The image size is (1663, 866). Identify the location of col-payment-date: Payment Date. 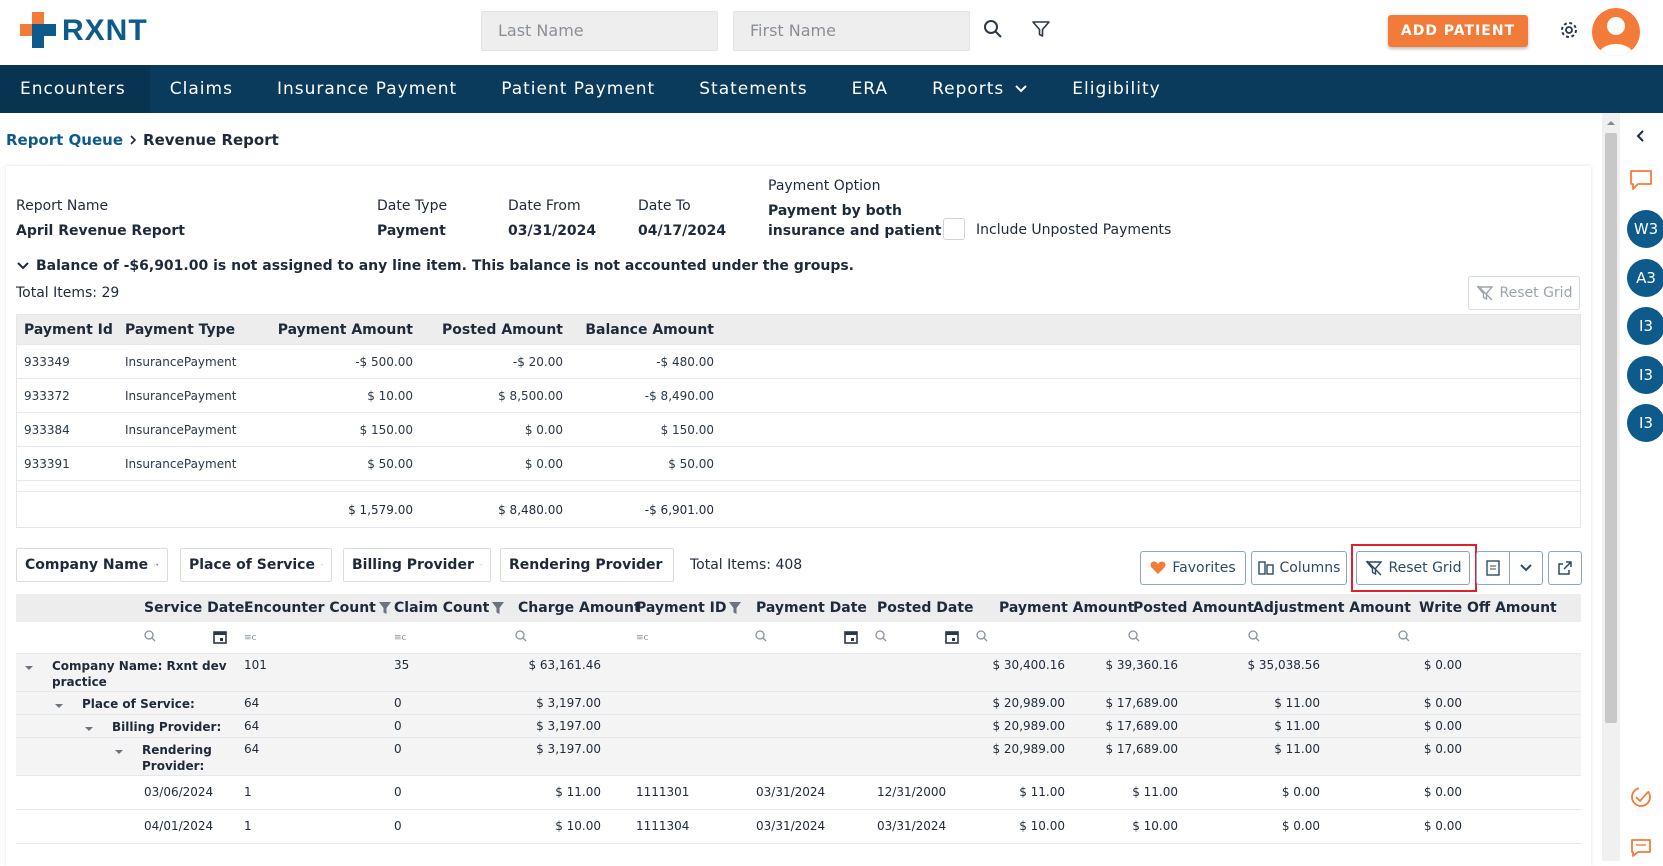
(811, 608).